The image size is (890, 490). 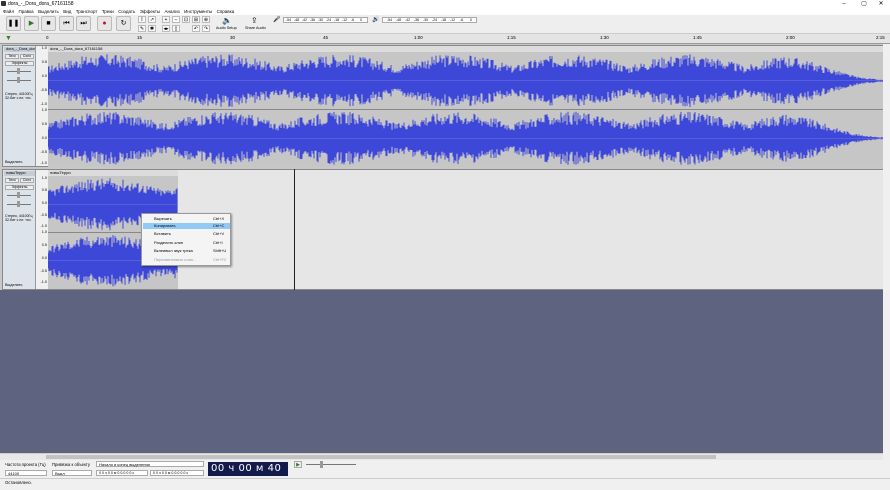 I want to click on meter-tick: -42, so click(x=305, y=20).